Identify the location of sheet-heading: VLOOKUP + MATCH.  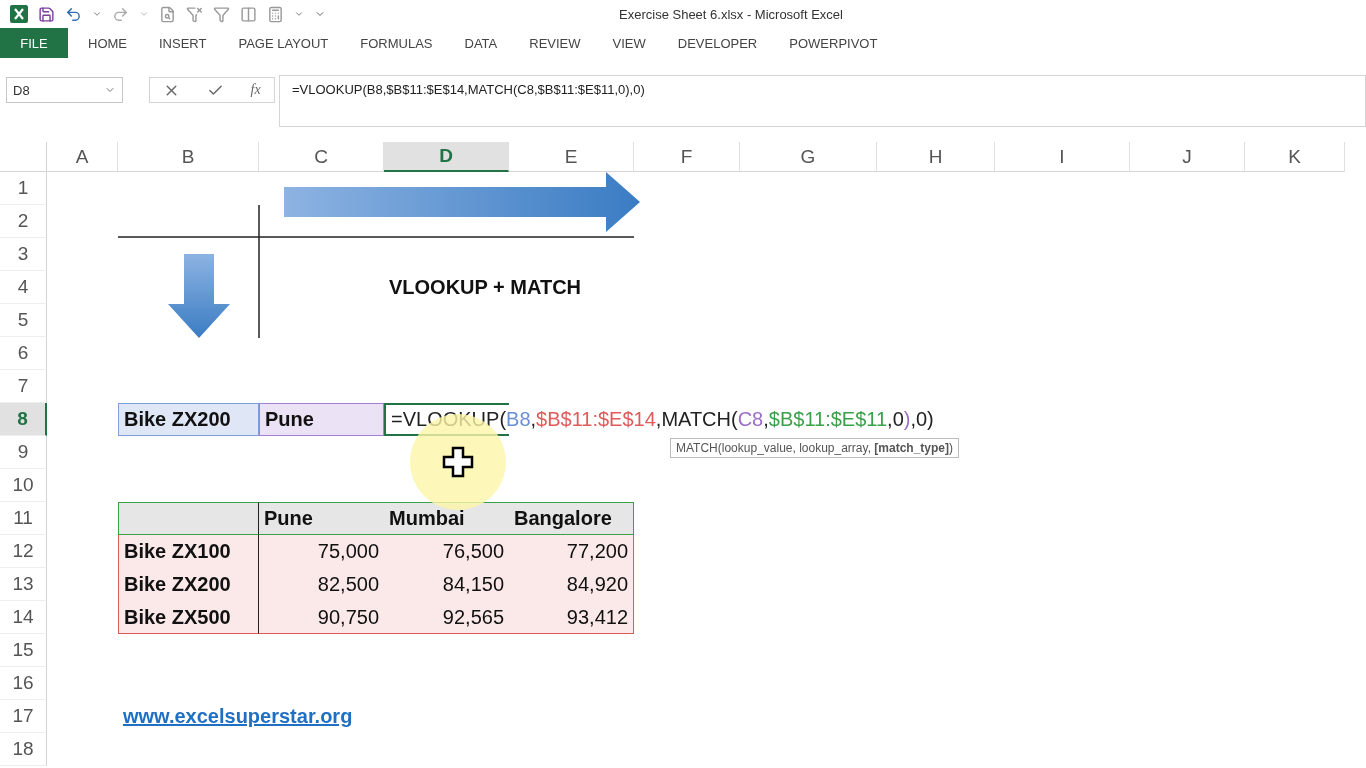
(485, 287).